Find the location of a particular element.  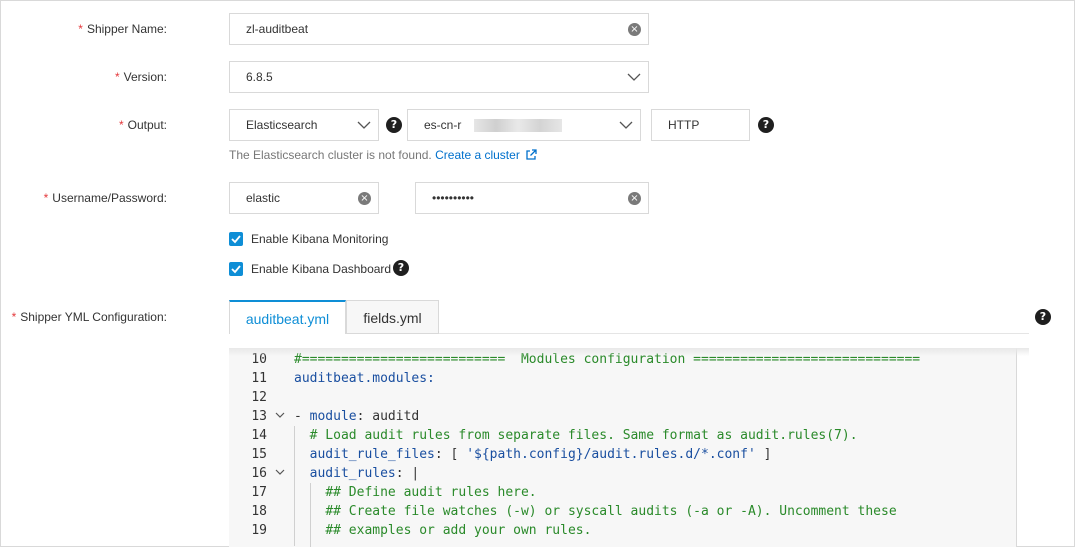

output-label-text: Output: is located at coordinates (147, 125).